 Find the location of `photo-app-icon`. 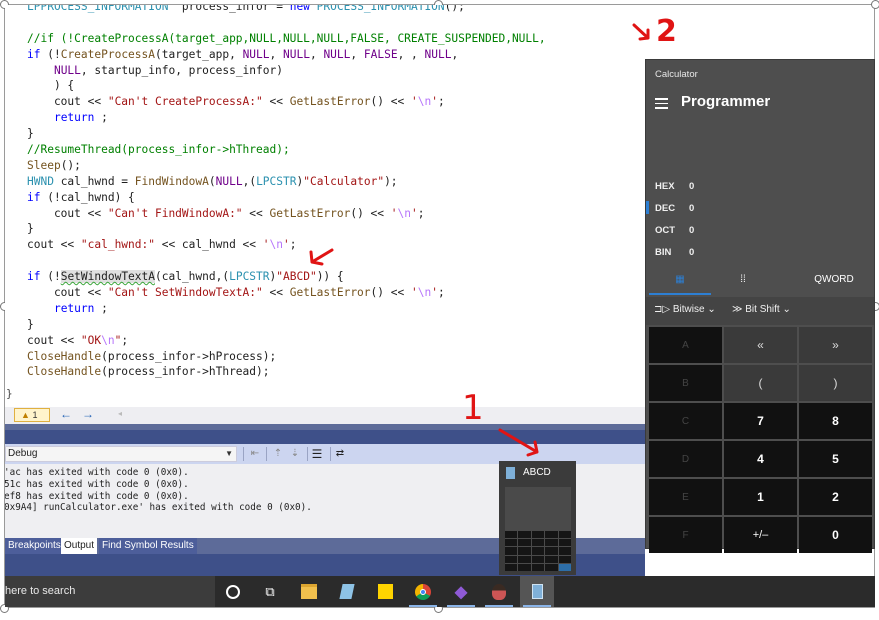

photo-app-icon is located at coordinates (499, 591).